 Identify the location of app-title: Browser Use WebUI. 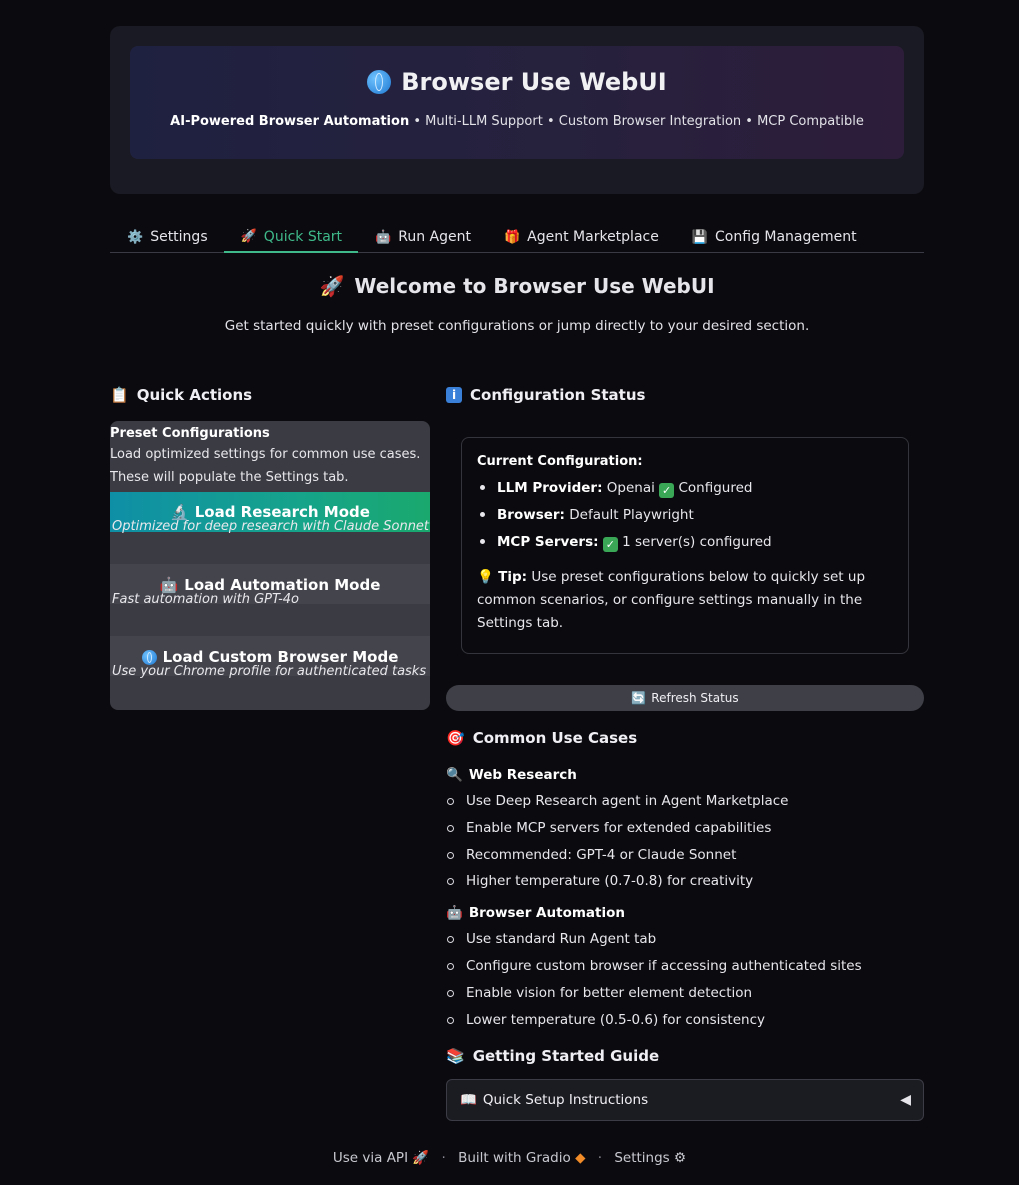
(517, 82).